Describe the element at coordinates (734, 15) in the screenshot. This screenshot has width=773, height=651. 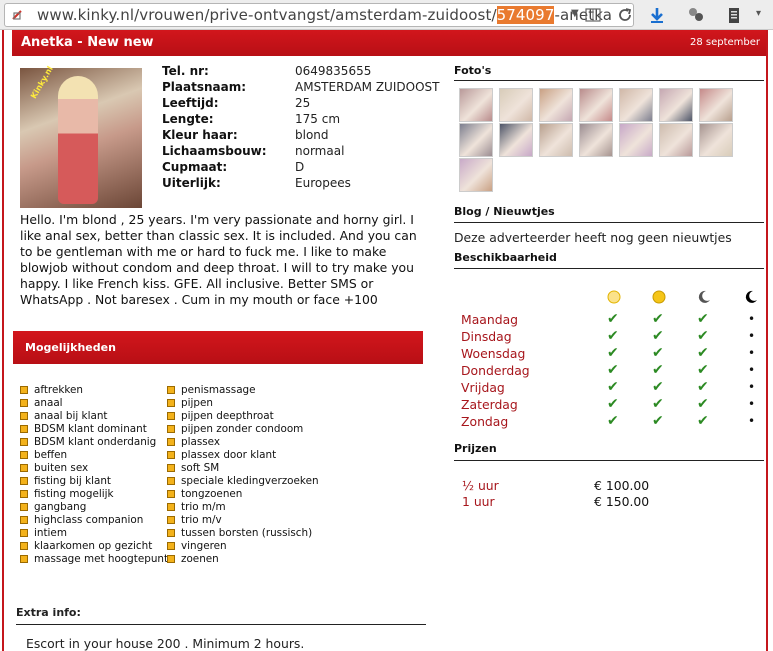
I see `clipboard-icon` at that location.